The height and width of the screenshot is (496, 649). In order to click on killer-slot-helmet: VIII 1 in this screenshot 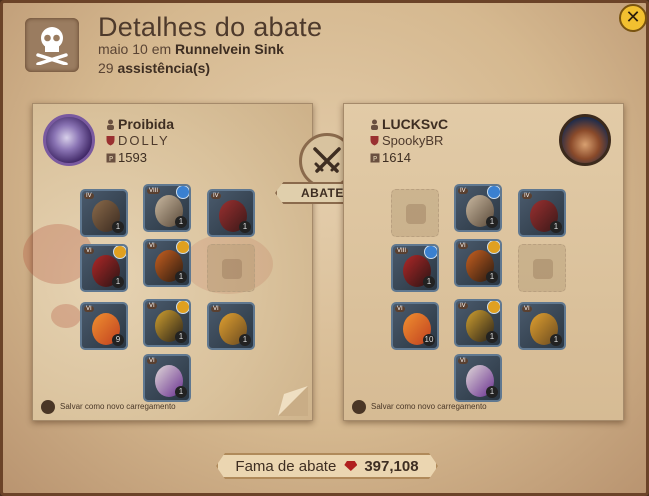, I will do `click(167, 208)`.